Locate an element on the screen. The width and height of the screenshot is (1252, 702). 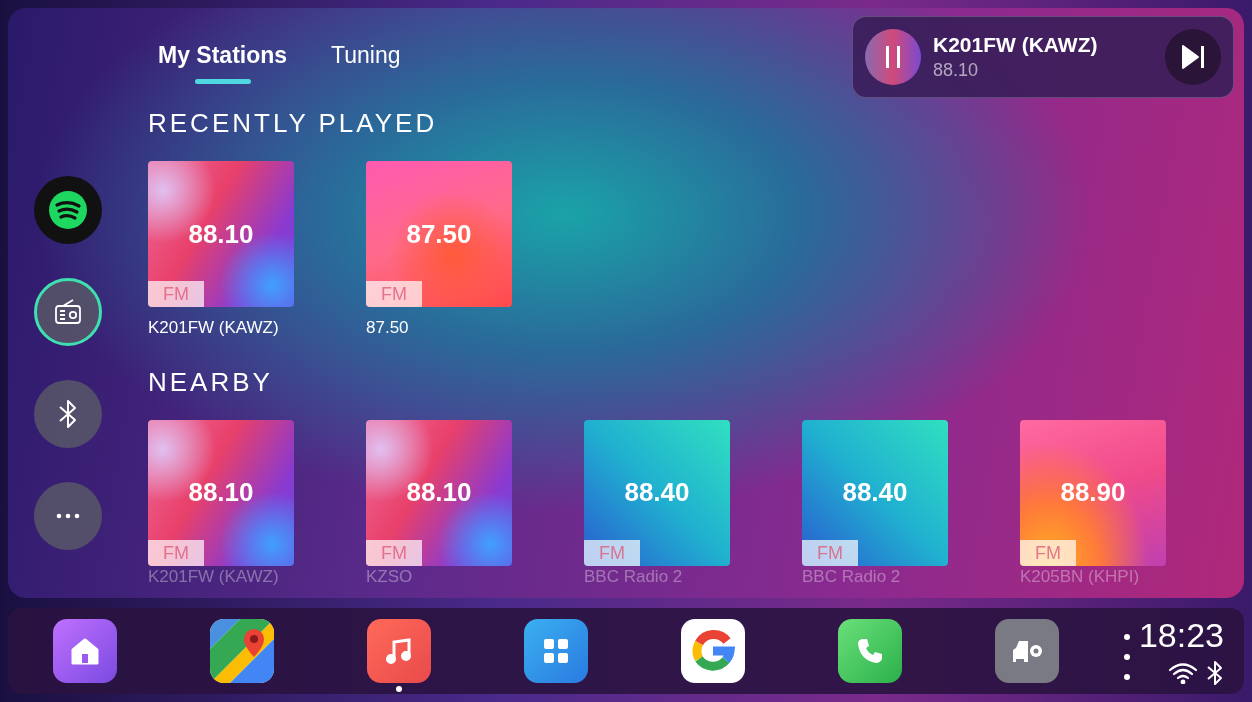
skip-next-icon is located at coordinates (1193, 57).